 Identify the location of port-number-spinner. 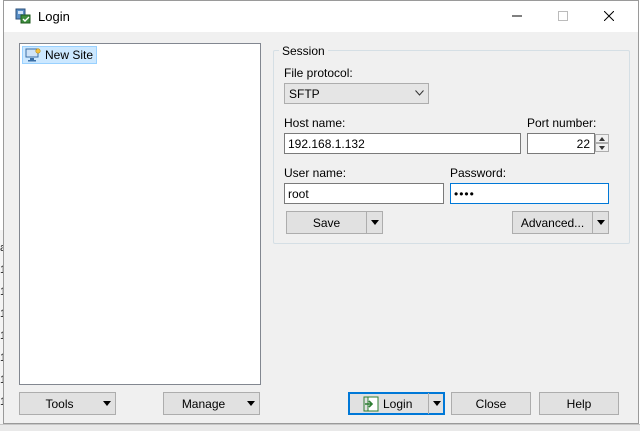
(602, 143).